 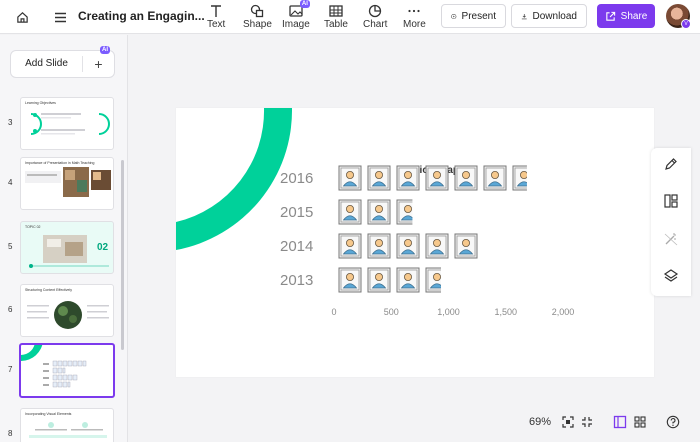 What do you see at coordinates (414, 11) in the screenshot?
I see `more-icon` at bounding box center [414, 11].